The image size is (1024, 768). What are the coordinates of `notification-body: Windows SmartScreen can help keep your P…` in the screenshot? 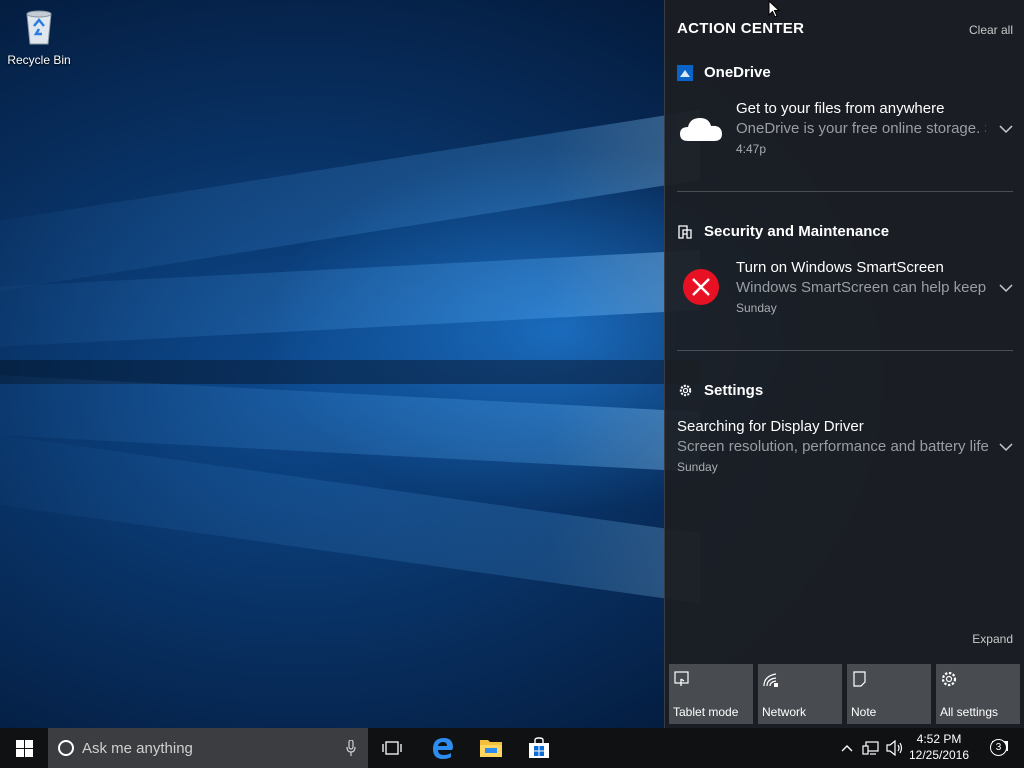 It's located at (861, 287).